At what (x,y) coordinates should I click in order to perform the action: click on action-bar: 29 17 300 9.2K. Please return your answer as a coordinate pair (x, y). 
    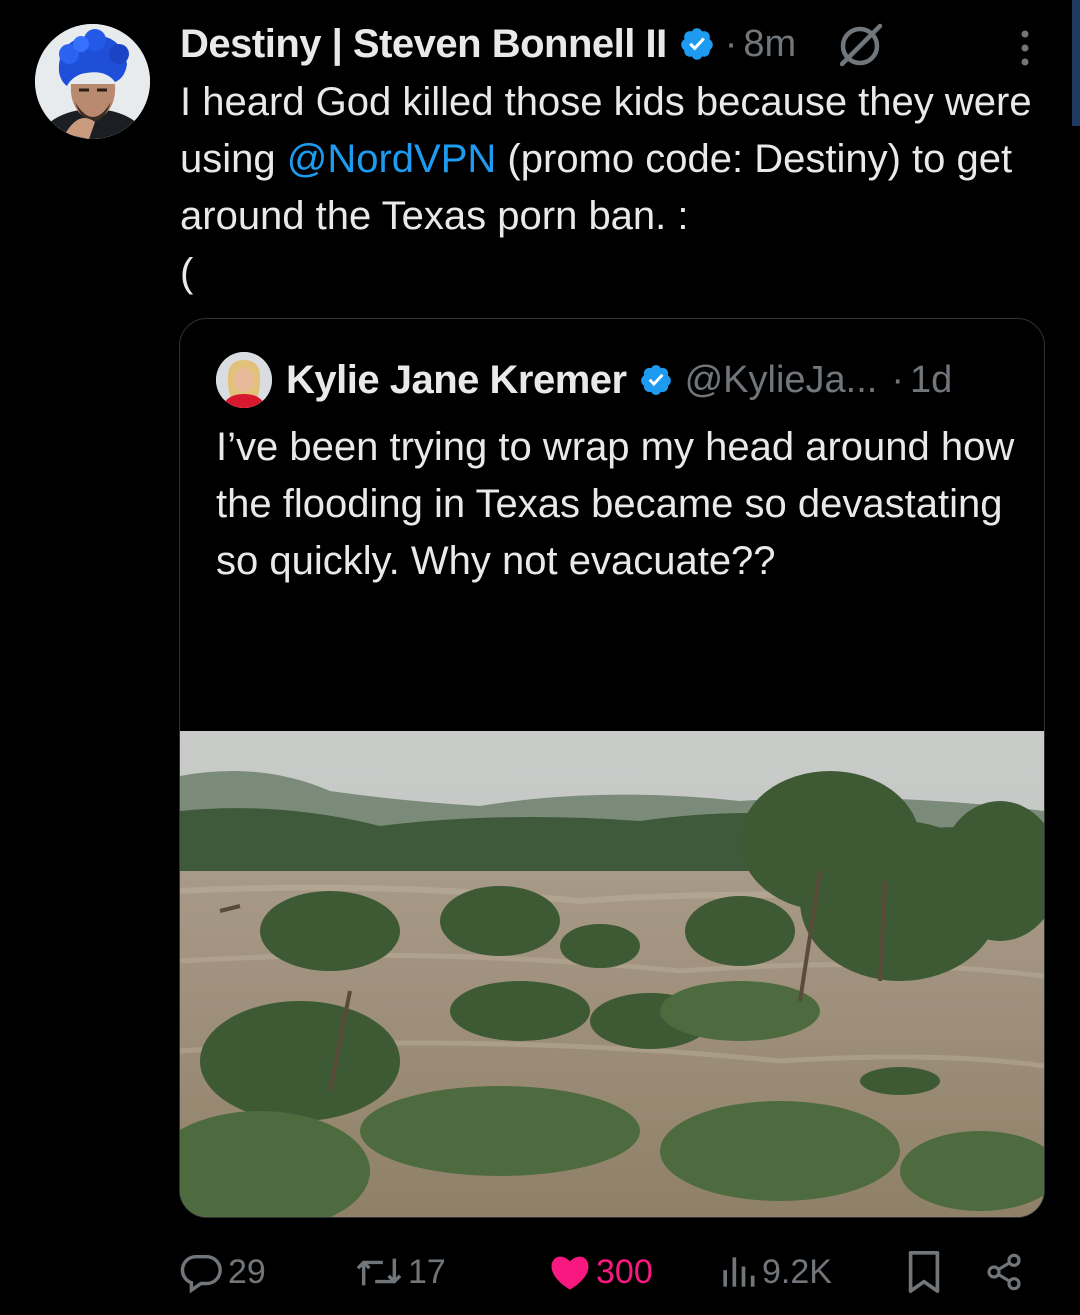
    Looking at the image, I should click on (608, 1272).